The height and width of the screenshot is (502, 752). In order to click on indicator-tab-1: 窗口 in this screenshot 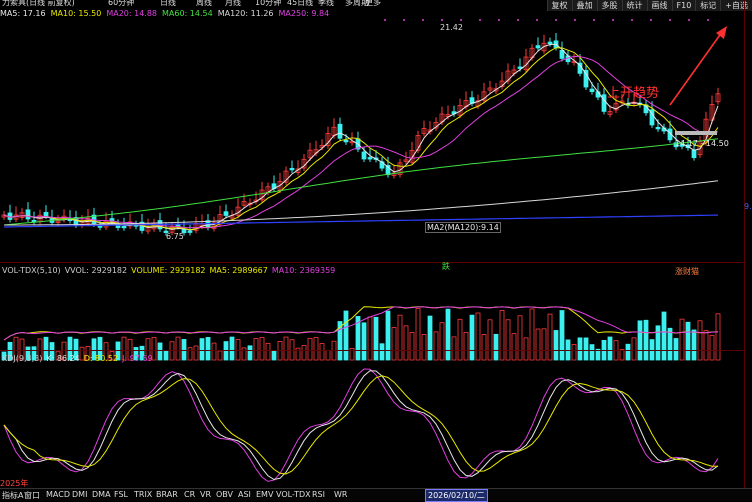, I will do `click(32, 495)`.